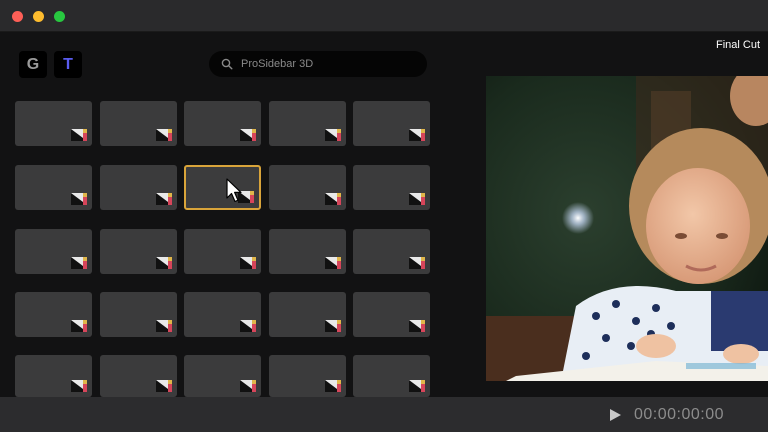  I want to click on search-bar, so click(318, 64).